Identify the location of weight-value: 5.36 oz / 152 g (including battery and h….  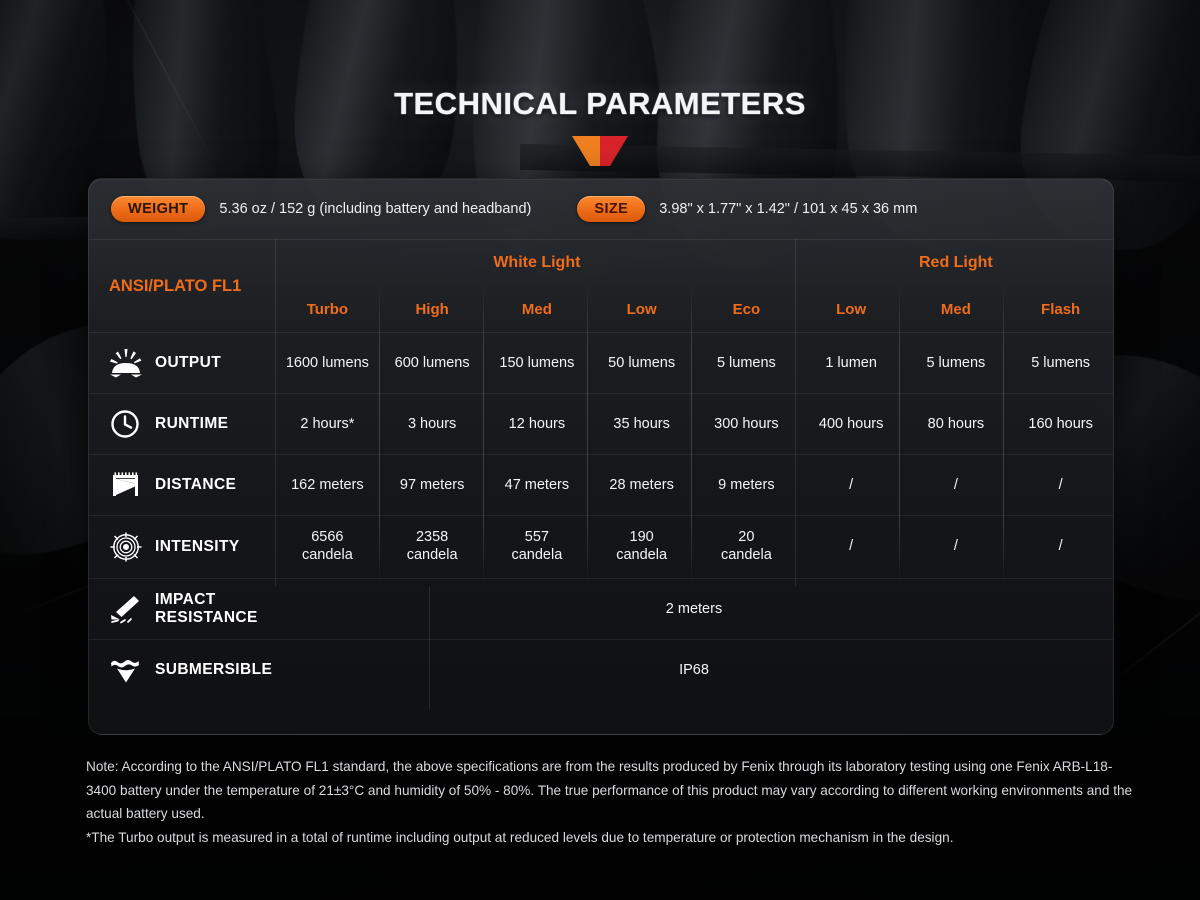
(375, 209).